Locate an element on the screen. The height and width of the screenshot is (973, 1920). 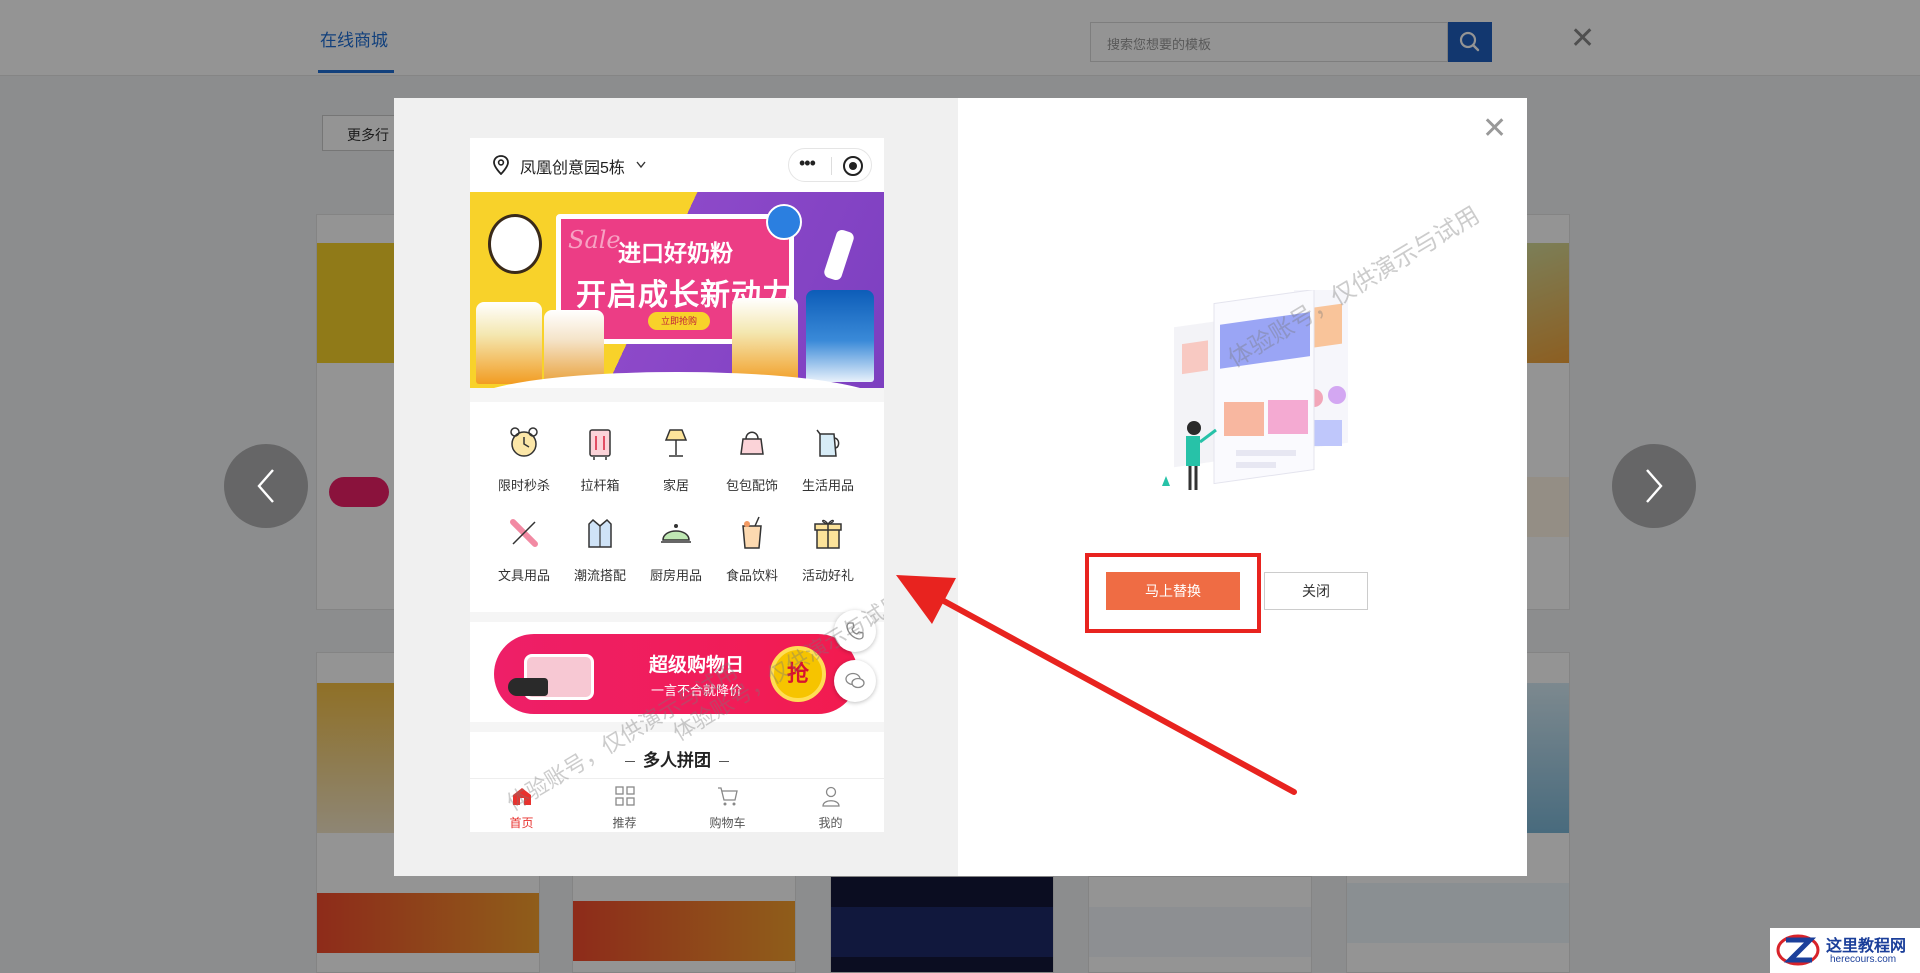
tab-home: 首页 is located at coordinates (521, 808).